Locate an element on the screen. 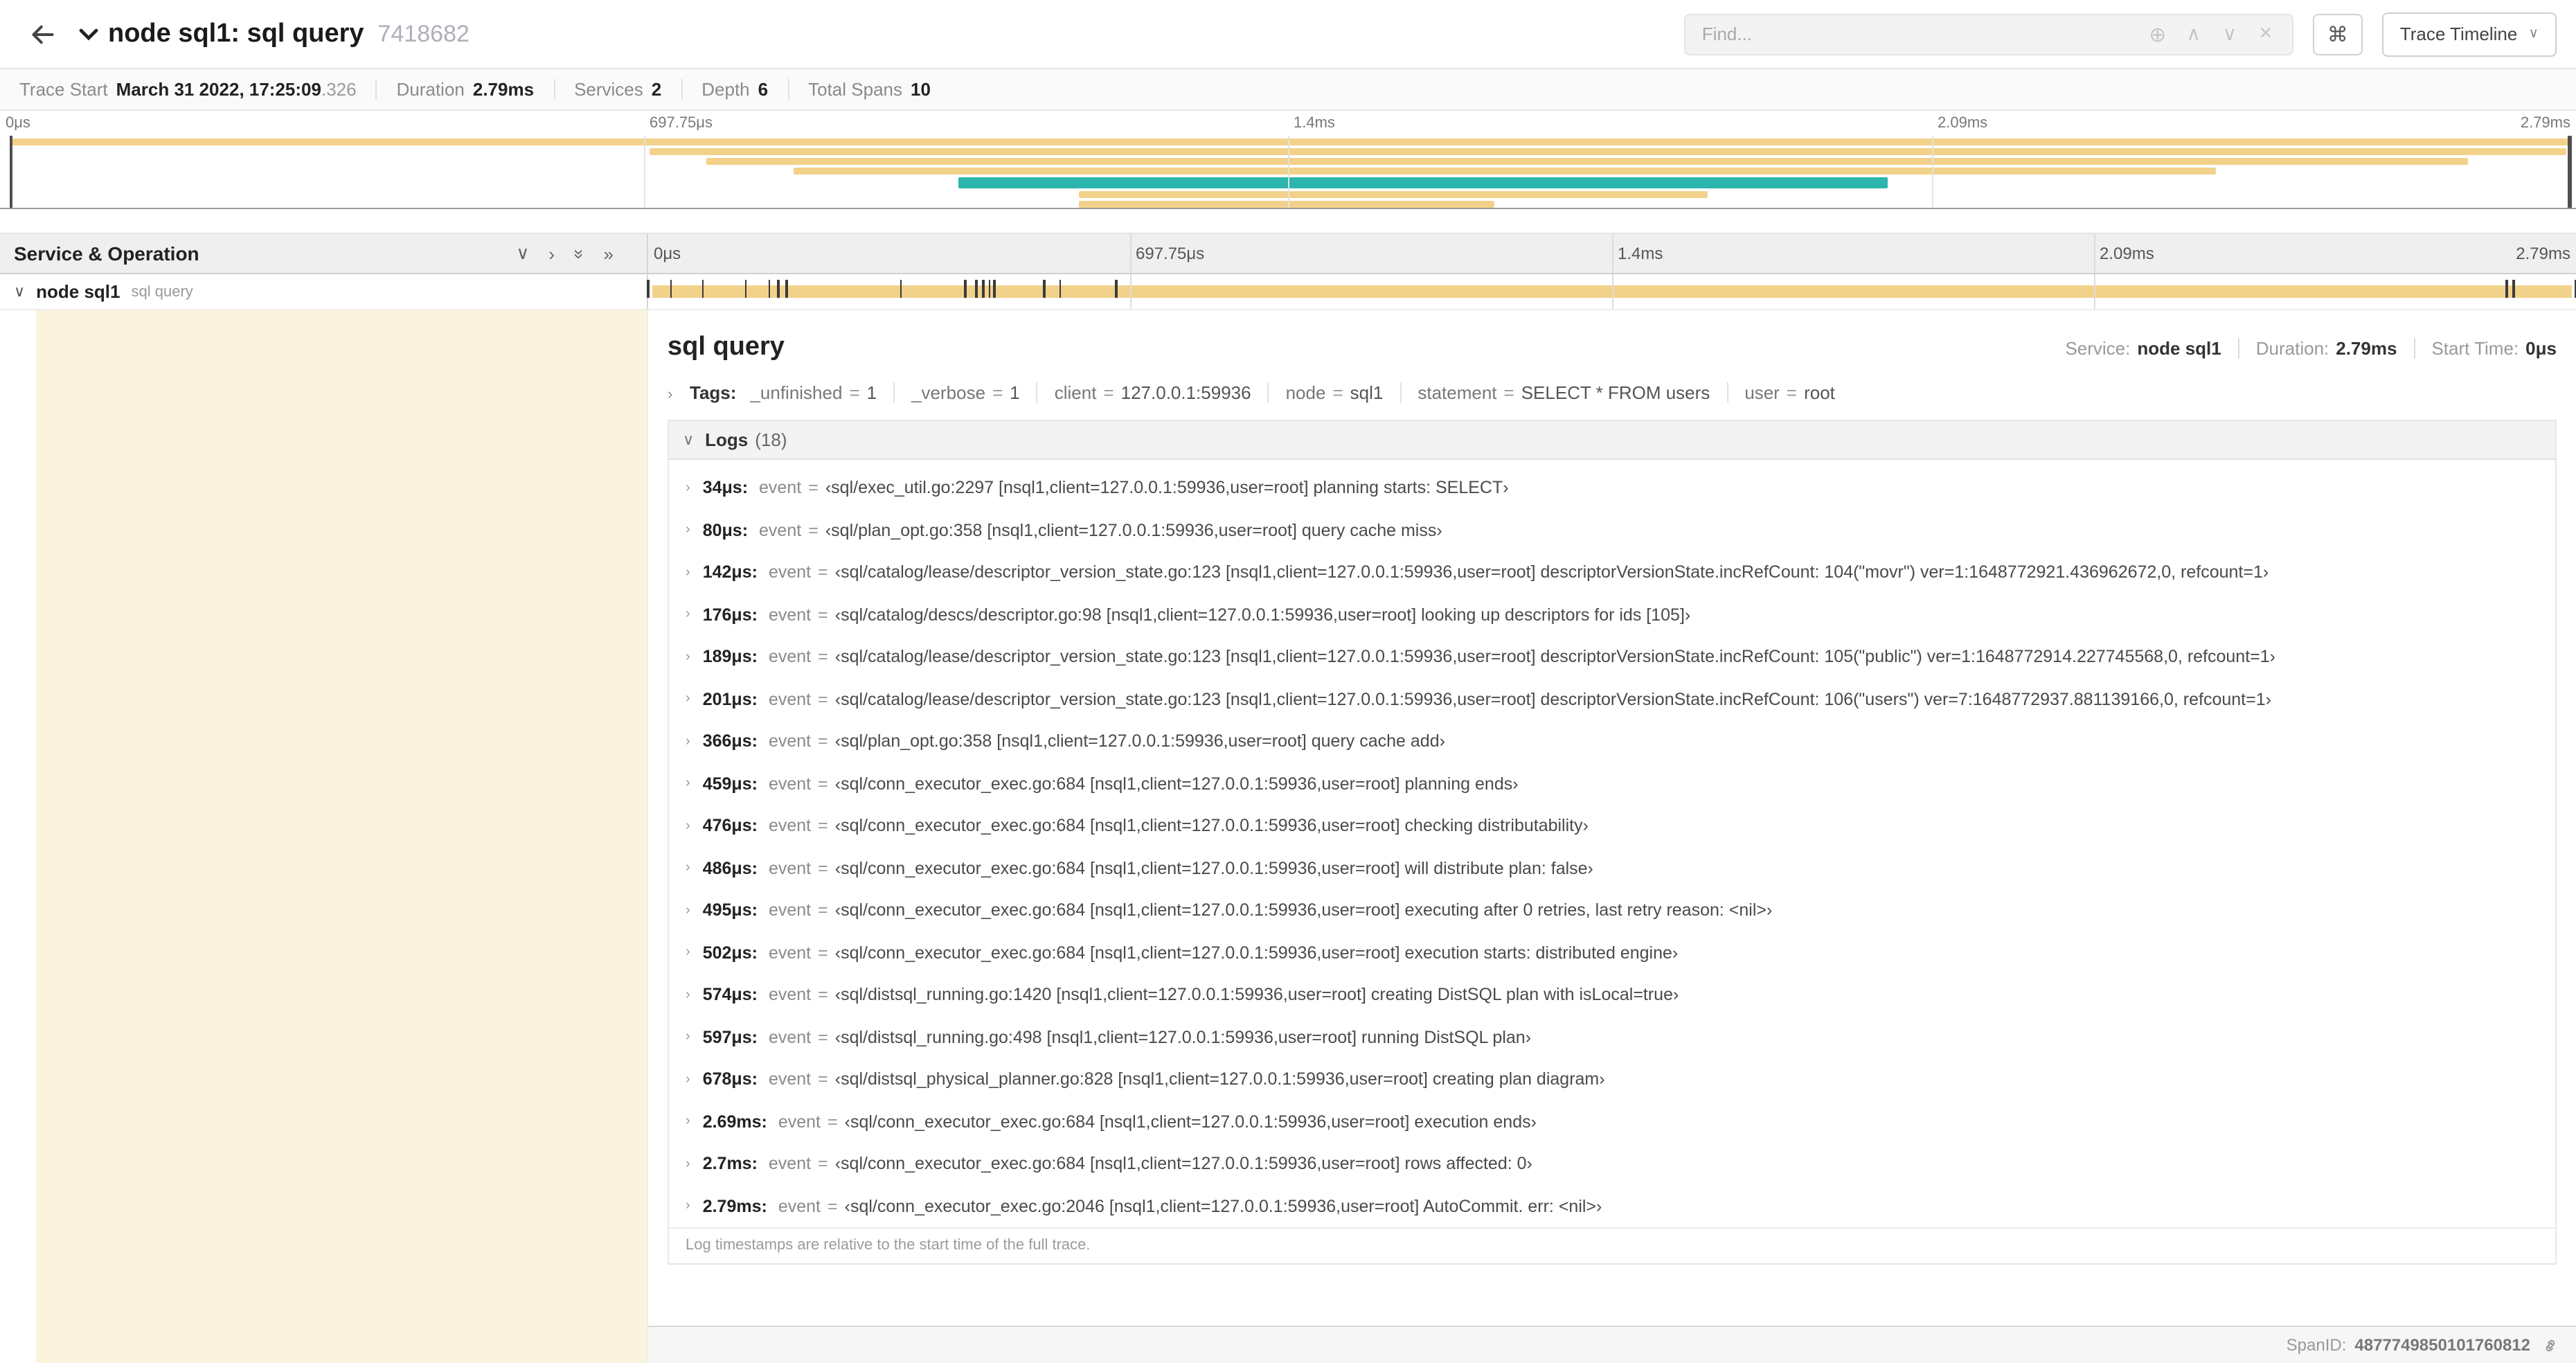  tag-item: user = root is located at coordinates (1780, 393).